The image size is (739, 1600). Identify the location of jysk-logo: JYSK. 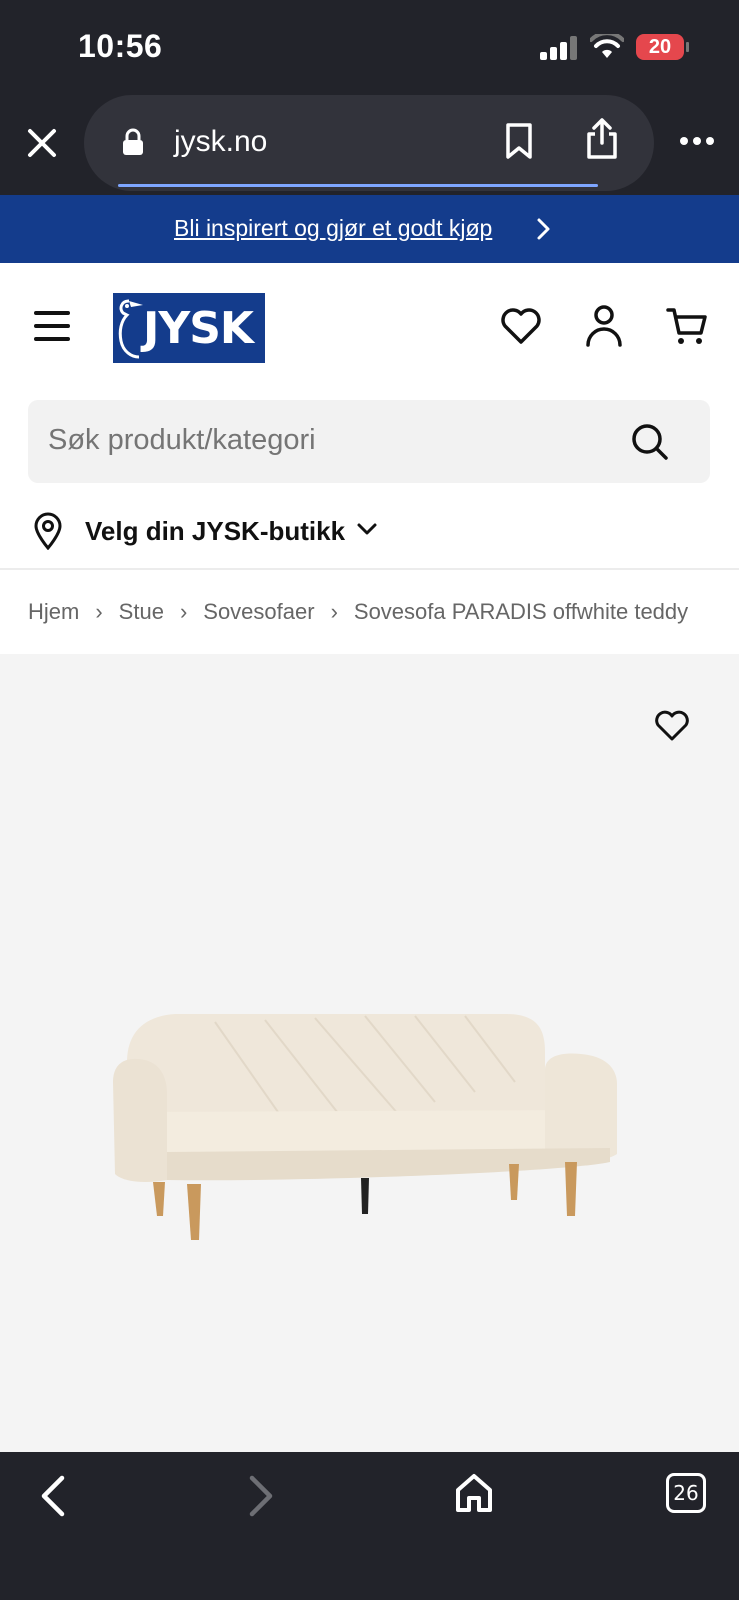
(189, 328).